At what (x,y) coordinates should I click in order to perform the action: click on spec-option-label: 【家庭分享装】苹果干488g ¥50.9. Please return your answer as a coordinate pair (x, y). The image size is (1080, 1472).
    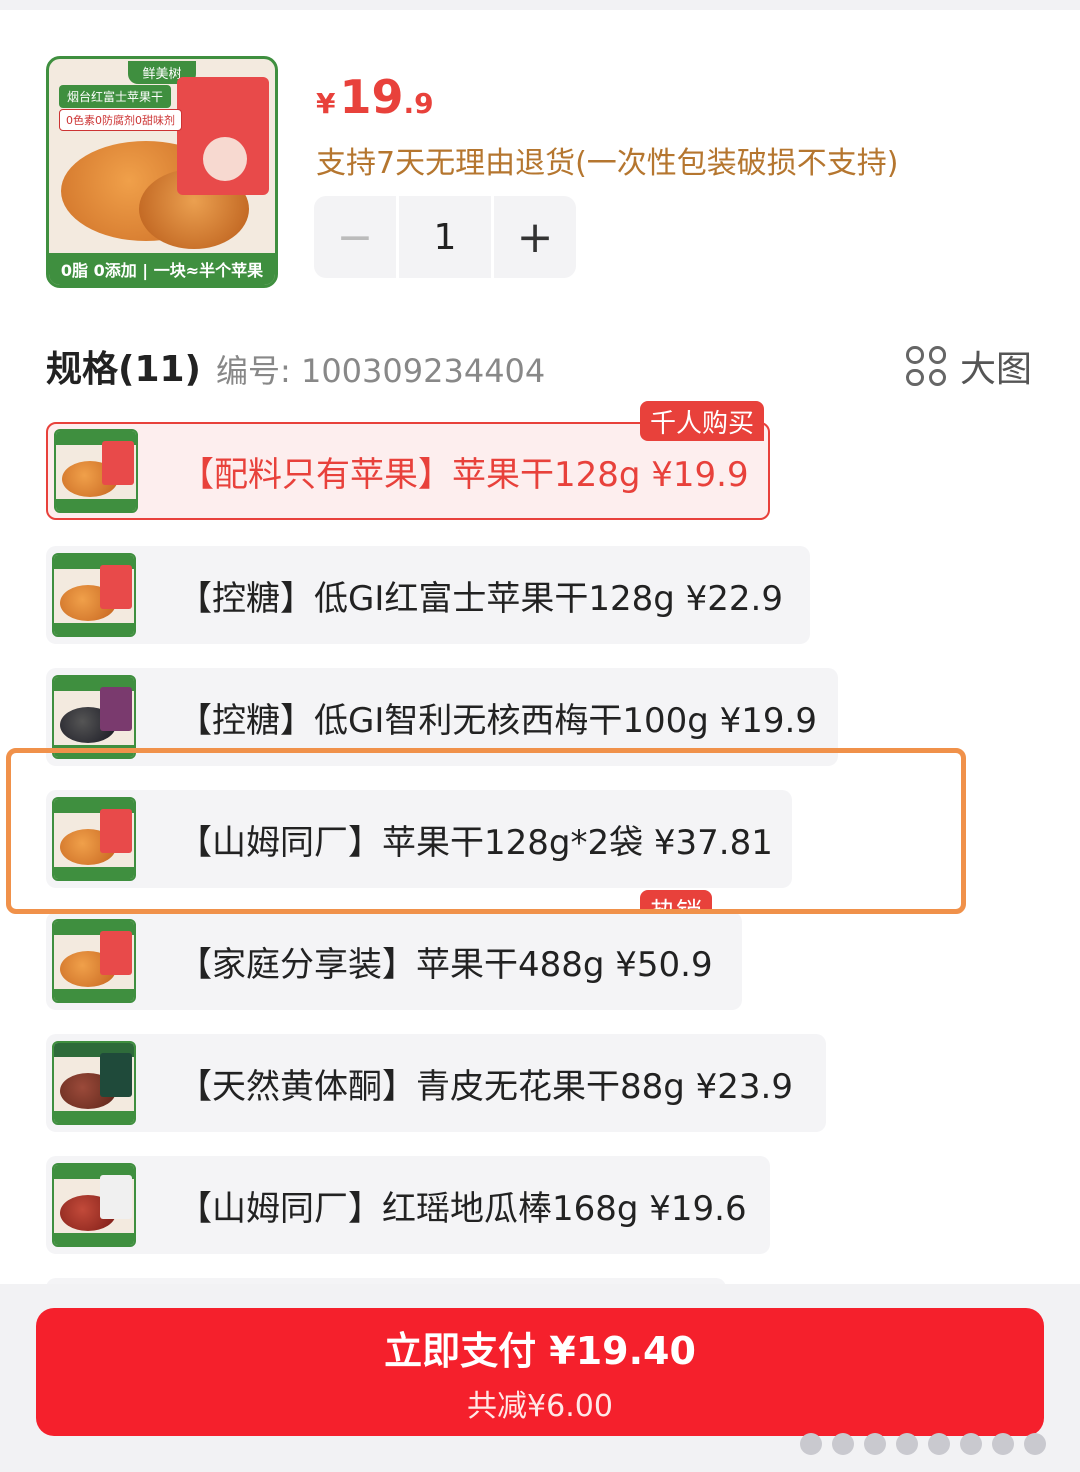
    Looking at the image, I should click on (445, 964).